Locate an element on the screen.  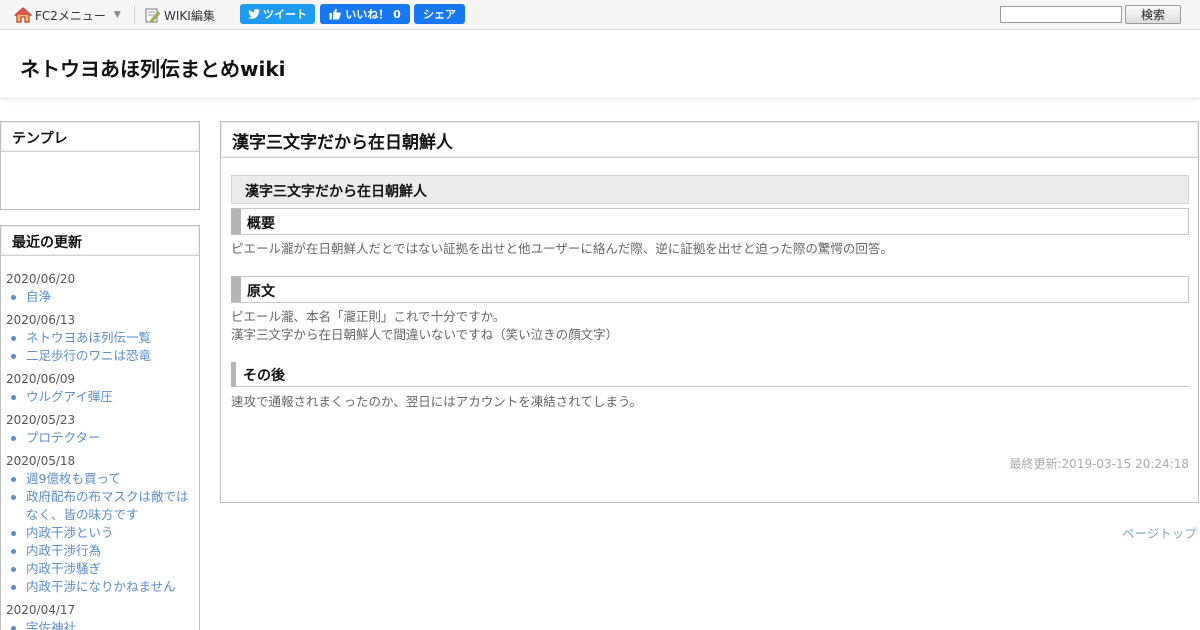
list-item: 宇佐神社 is located at coordinates (100, 624).